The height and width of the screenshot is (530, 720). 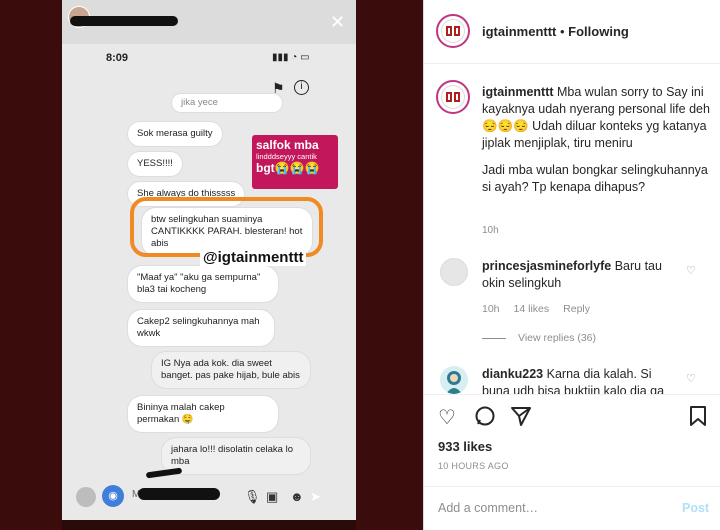 I want to click on chat-bubble: Cakep2 selingkuhannya mah wkwk, so click(x=201, y=328).